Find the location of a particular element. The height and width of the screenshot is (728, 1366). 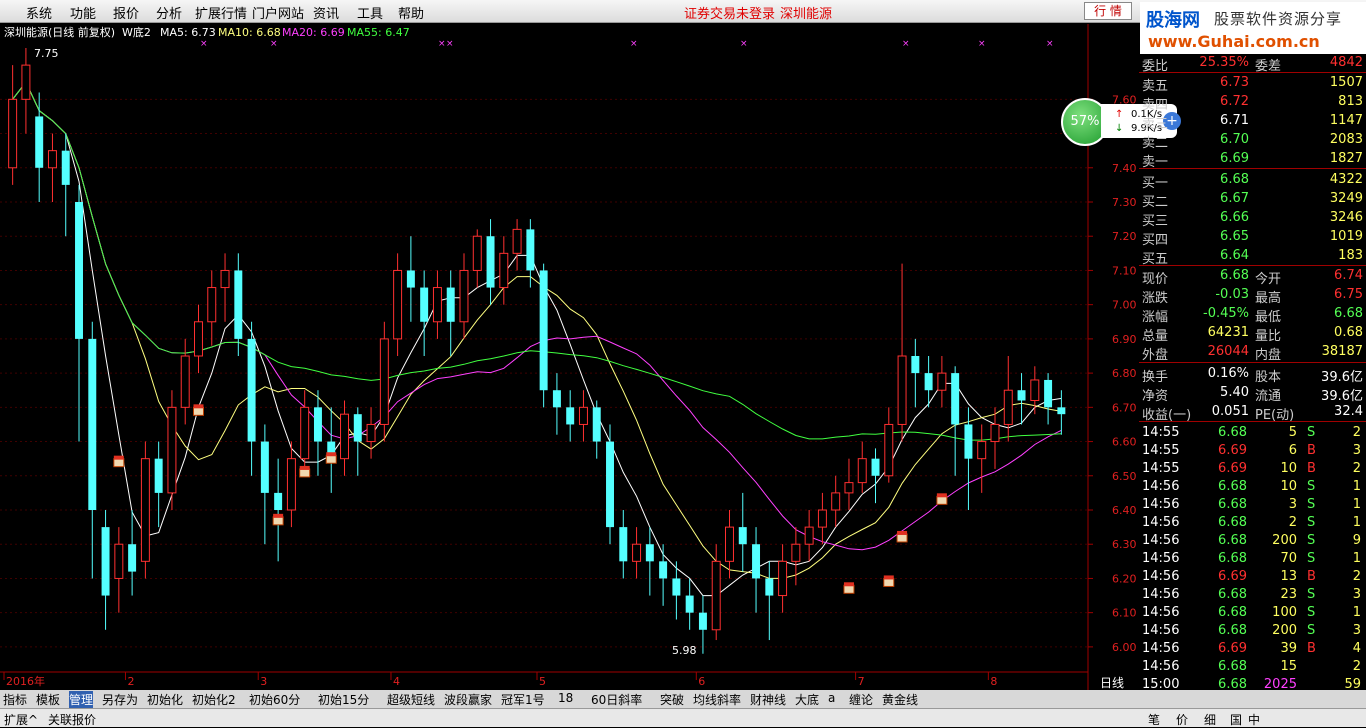

time-axis: 2016年 2 3 4 5 6 7 8 is located at coordinates (544, 679).